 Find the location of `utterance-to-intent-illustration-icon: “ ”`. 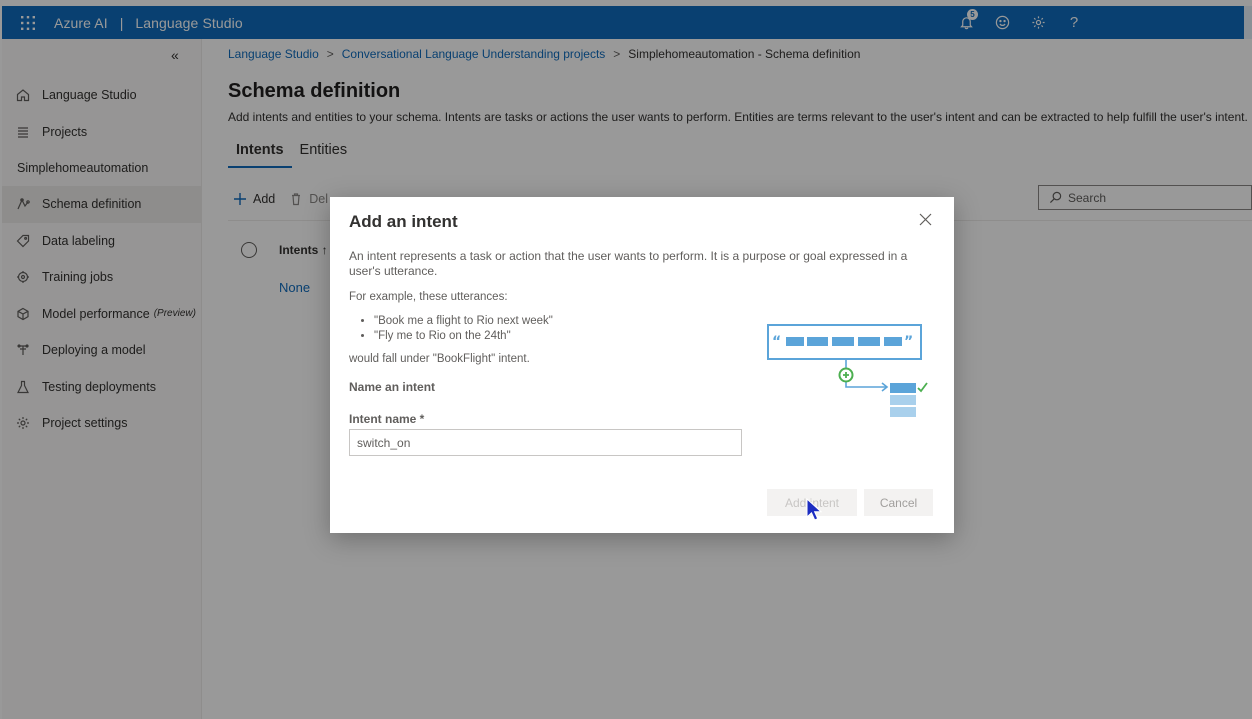

utterance-to-intent-illustration-icon: “ ” is located at coordinates (847, 370).